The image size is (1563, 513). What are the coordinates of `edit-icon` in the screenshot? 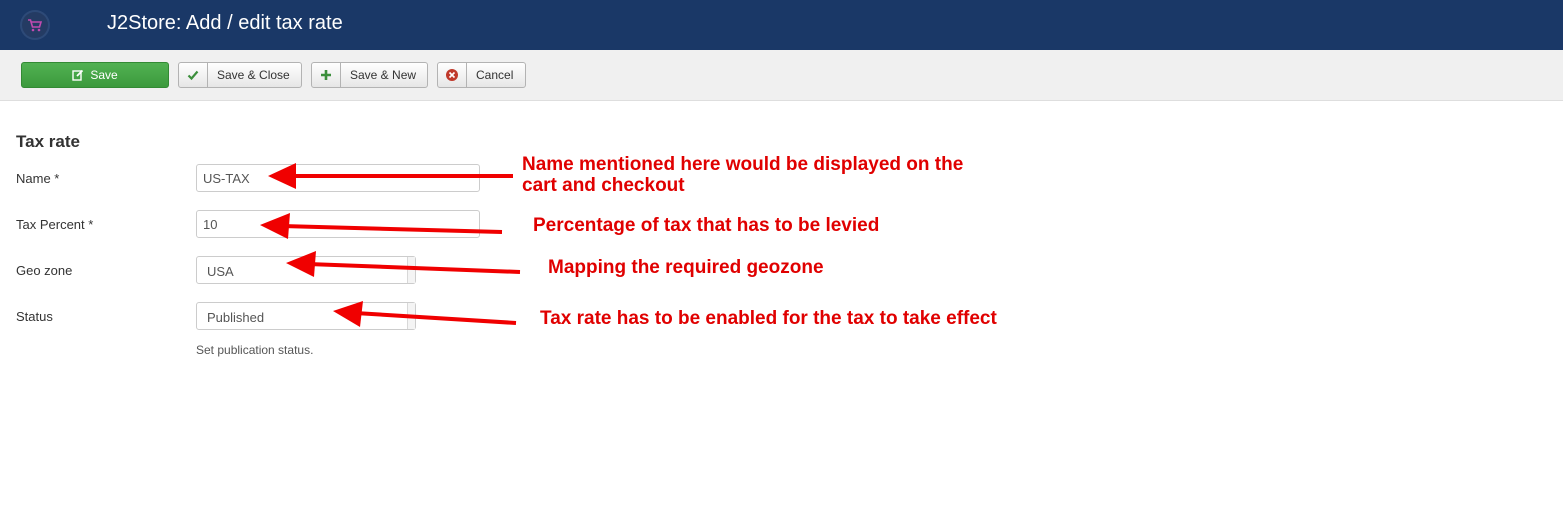 It's located at (78, 75).